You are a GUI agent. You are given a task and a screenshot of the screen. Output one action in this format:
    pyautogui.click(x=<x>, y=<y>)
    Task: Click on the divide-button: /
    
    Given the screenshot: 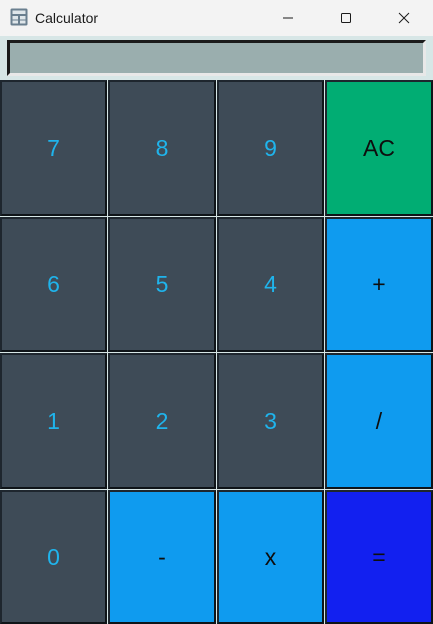 What is the action you would take?
    pyautogui.click(x=379, y=421)
    